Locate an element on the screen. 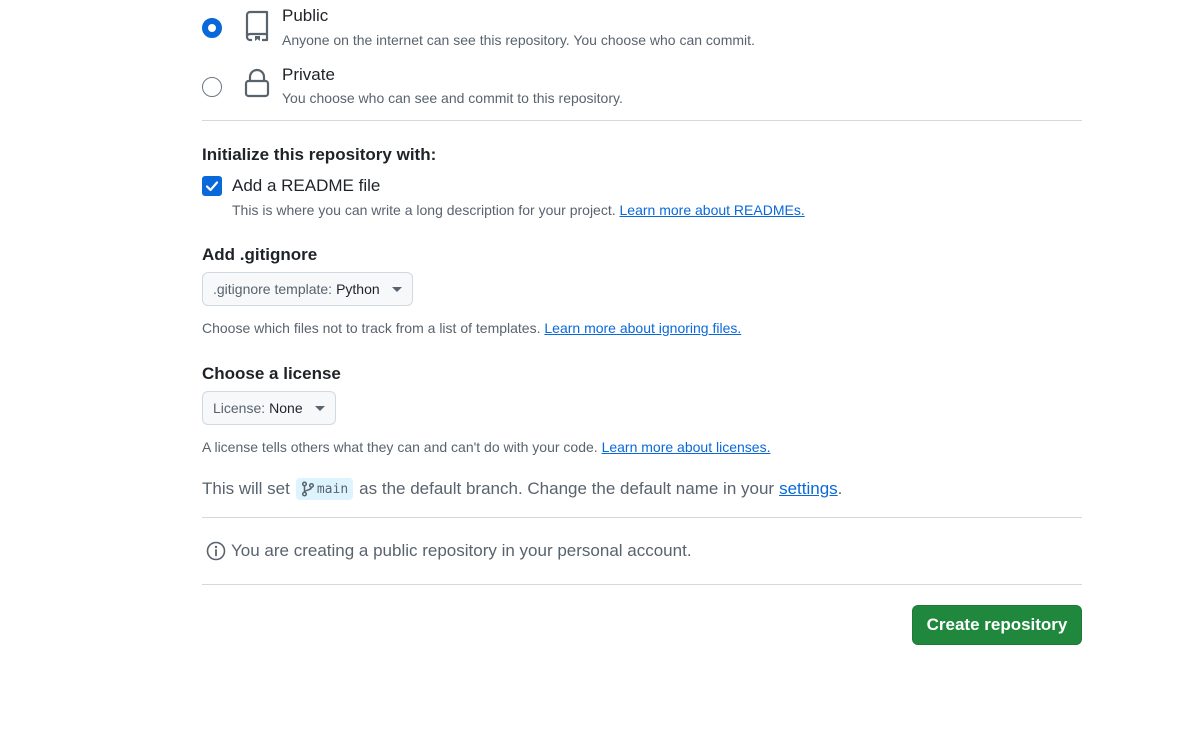 Image resolution: width=1187 pixels, height=743 pixels. checkmark-icon is located at coordinates (212, 186).